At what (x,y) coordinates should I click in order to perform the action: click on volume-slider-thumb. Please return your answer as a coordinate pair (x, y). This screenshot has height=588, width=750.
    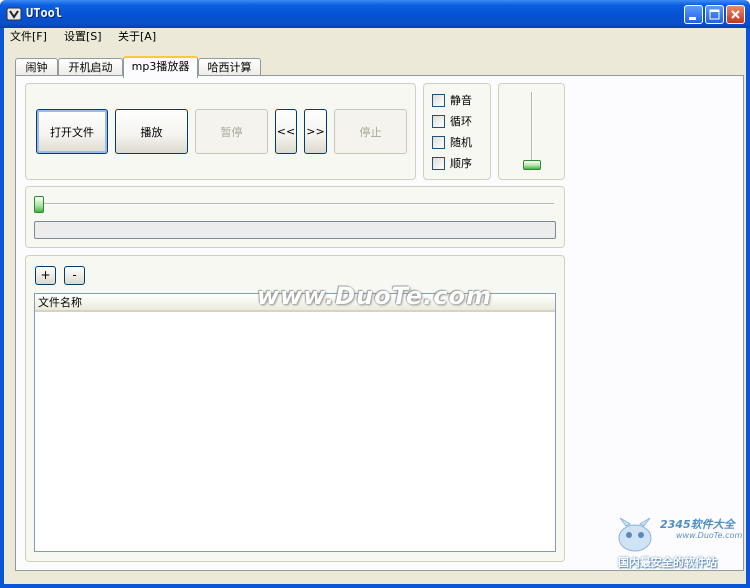
    Looking at the image, I should click on (532, 165).